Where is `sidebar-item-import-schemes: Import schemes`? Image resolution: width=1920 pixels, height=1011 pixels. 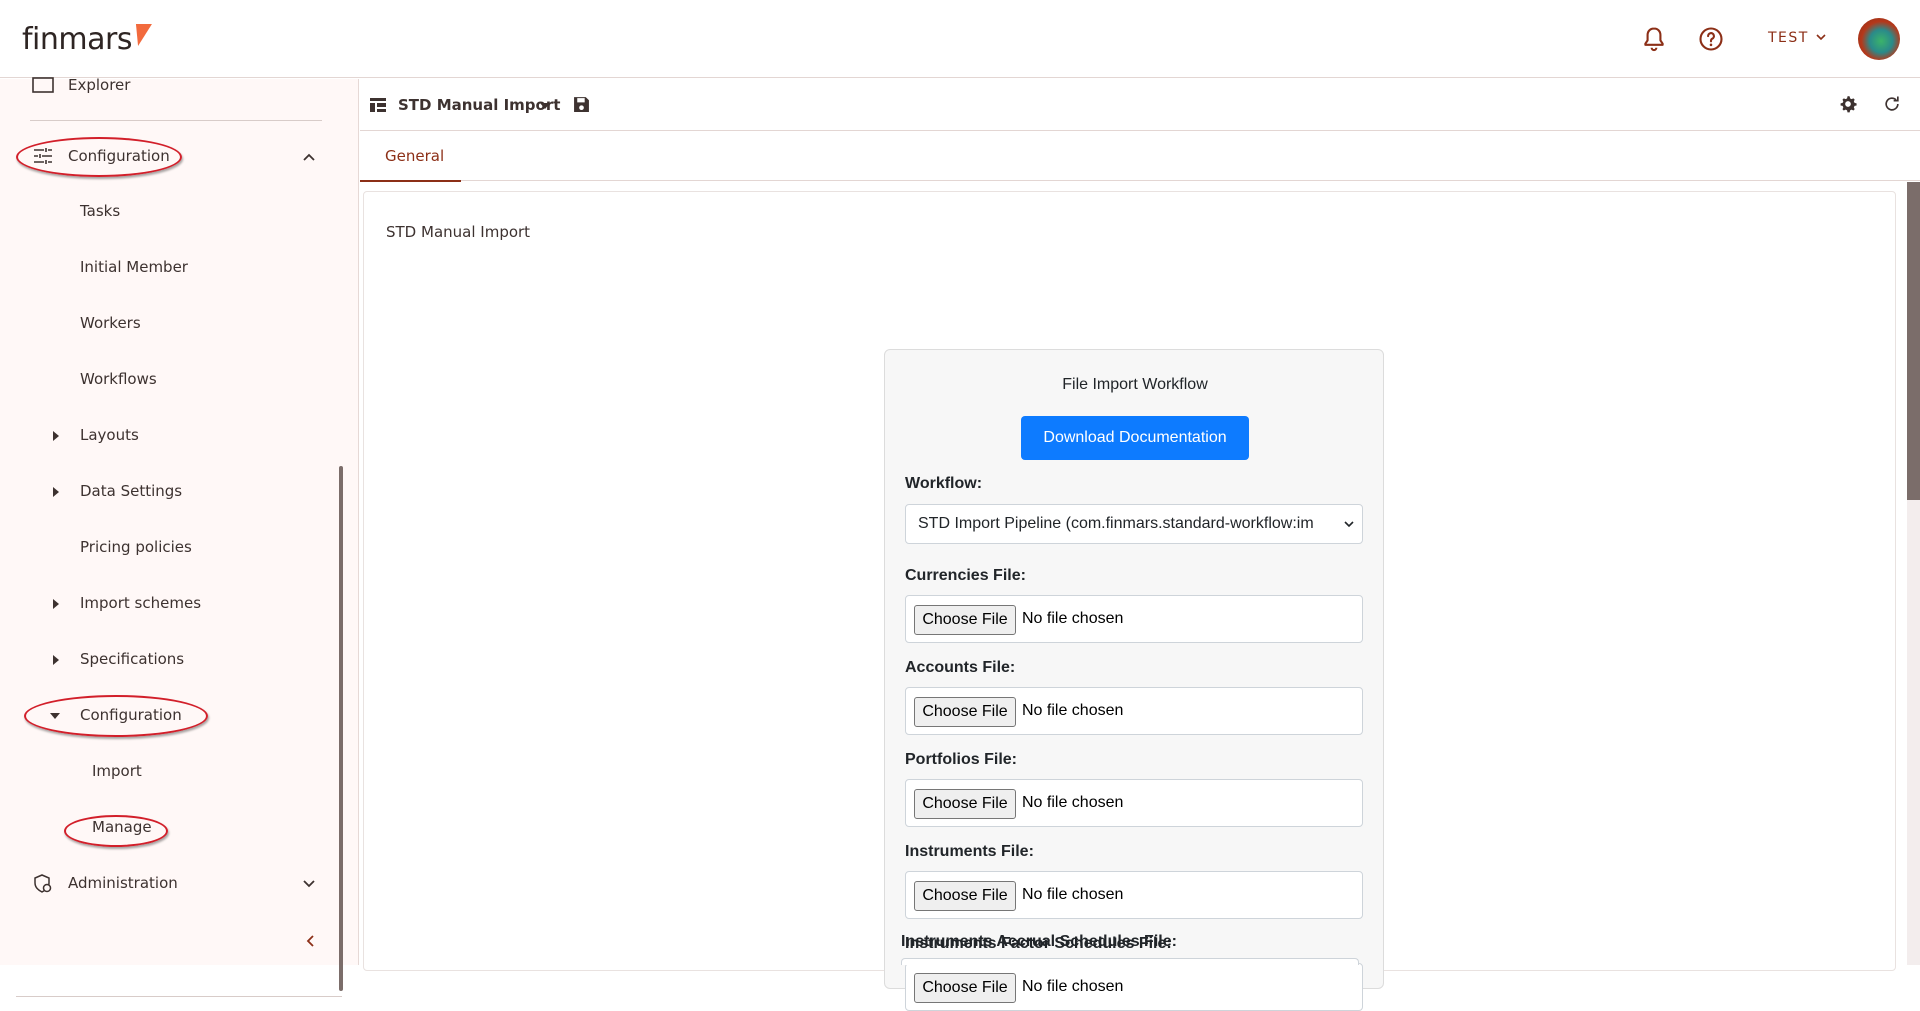 sidebar-item-import-schemes: Import schemes is located at coordinates (179, 604).